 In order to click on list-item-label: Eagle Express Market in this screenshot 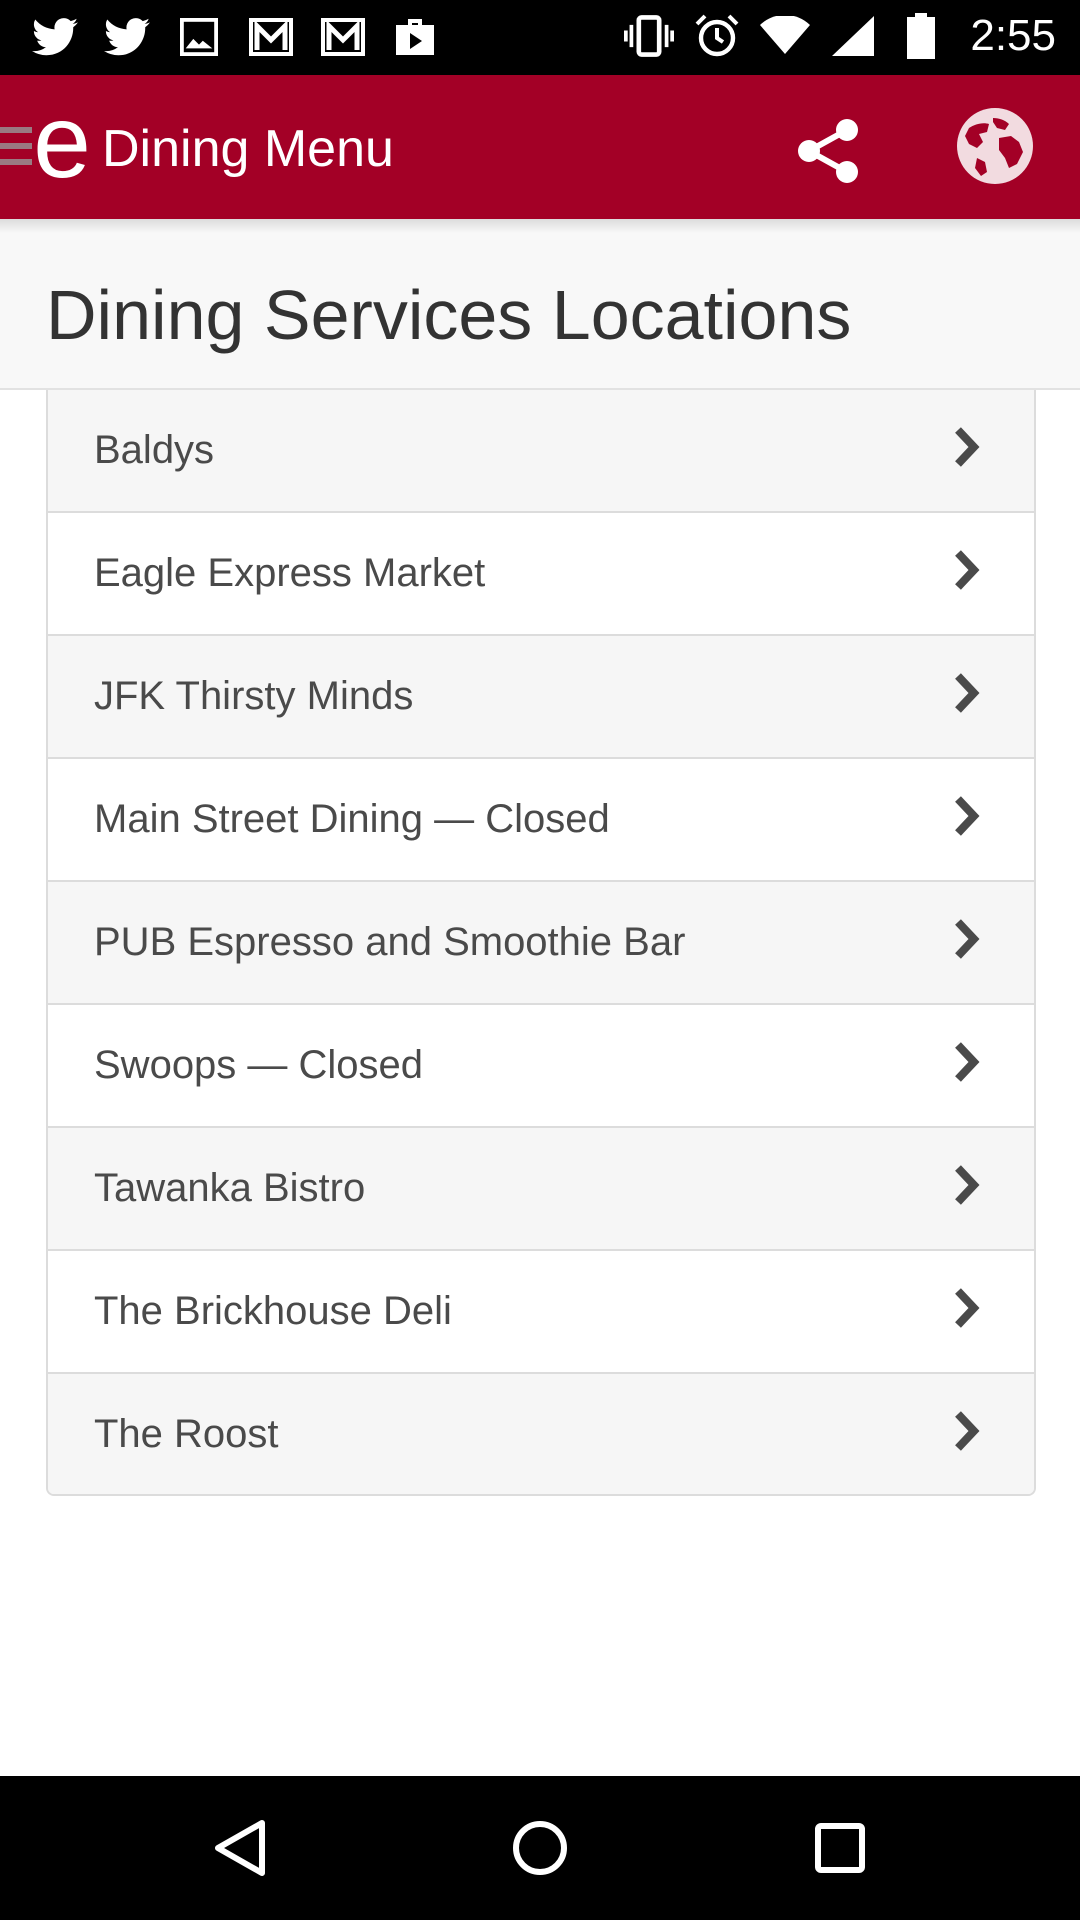, I will do `click(290, 573)`.